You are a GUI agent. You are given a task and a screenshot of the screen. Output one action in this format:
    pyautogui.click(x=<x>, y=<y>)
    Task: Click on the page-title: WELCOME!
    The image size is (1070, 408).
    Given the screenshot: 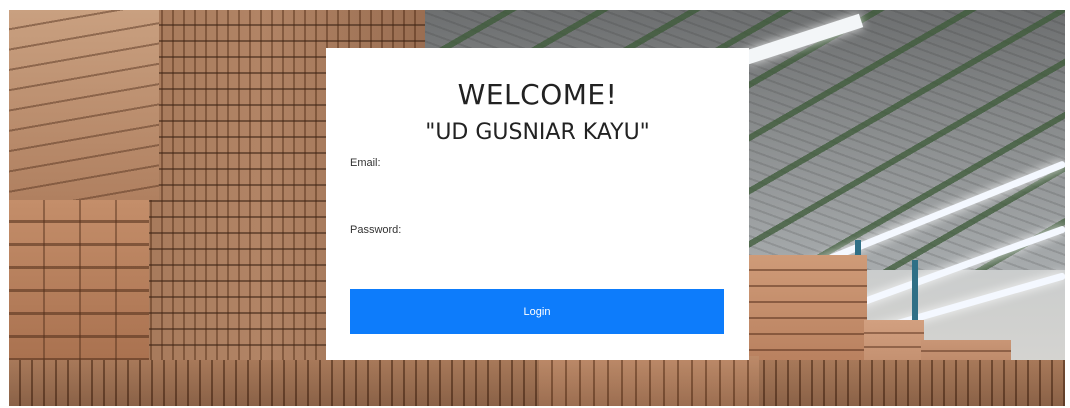 What is the action you would take?
    pyautogui.click(x=537, y=94)
    